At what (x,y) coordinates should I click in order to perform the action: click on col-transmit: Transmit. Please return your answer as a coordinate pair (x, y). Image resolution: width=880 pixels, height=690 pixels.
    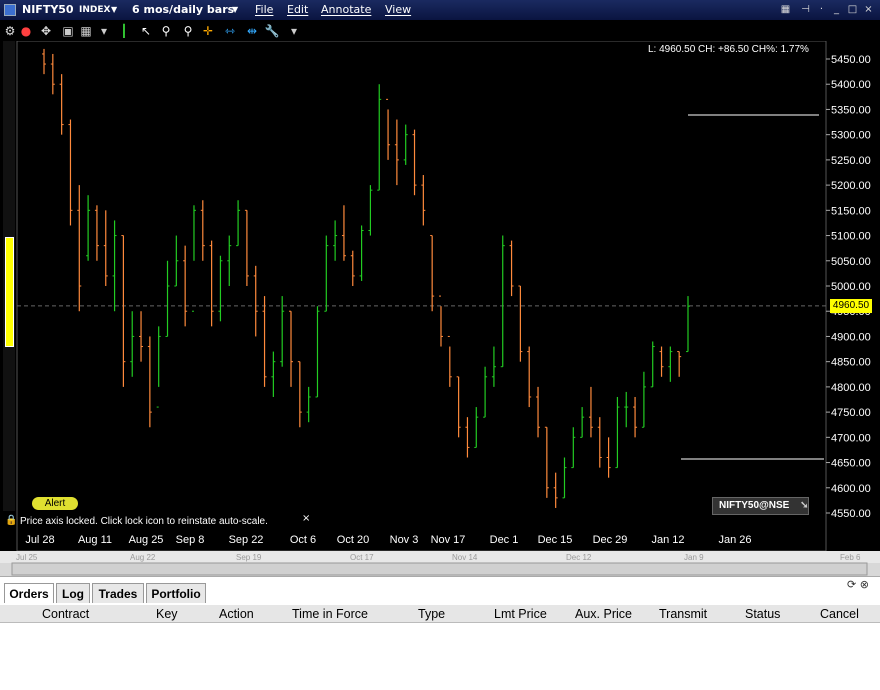
    Looking at the image, I should click on (683, 614).